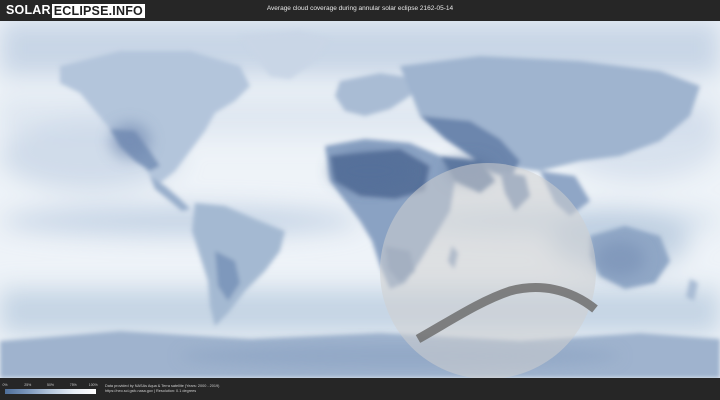  What do you see at coordinates (28, 10) in the screenshot?
I see `logo-solar-text: SOLAR` at bounding box center [28, 10].